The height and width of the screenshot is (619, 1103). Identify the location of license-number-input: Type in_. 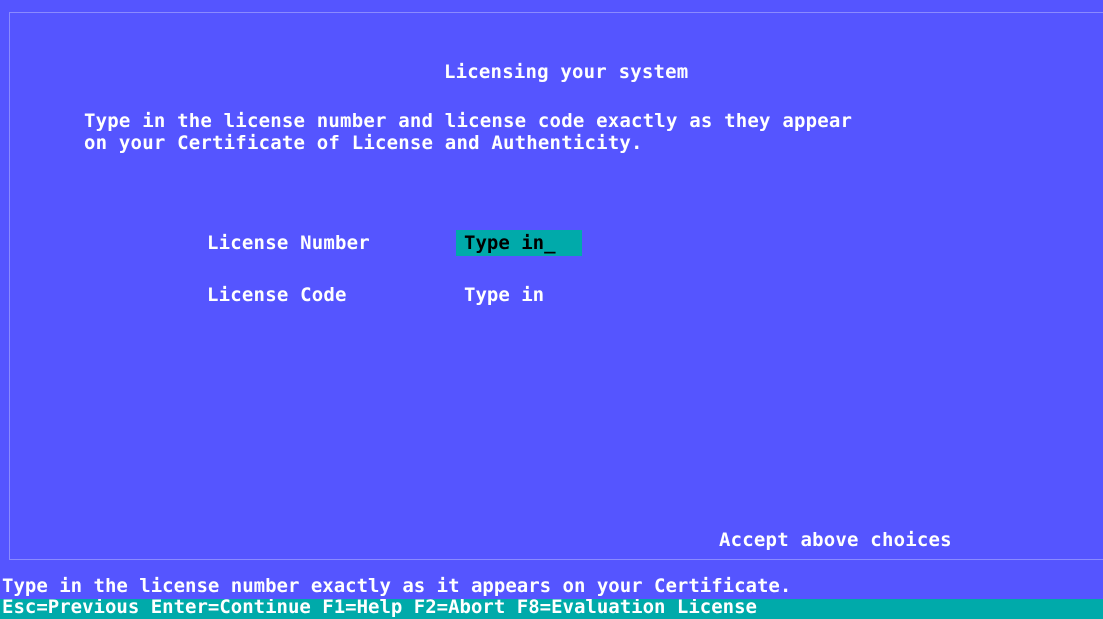
(519, 243).